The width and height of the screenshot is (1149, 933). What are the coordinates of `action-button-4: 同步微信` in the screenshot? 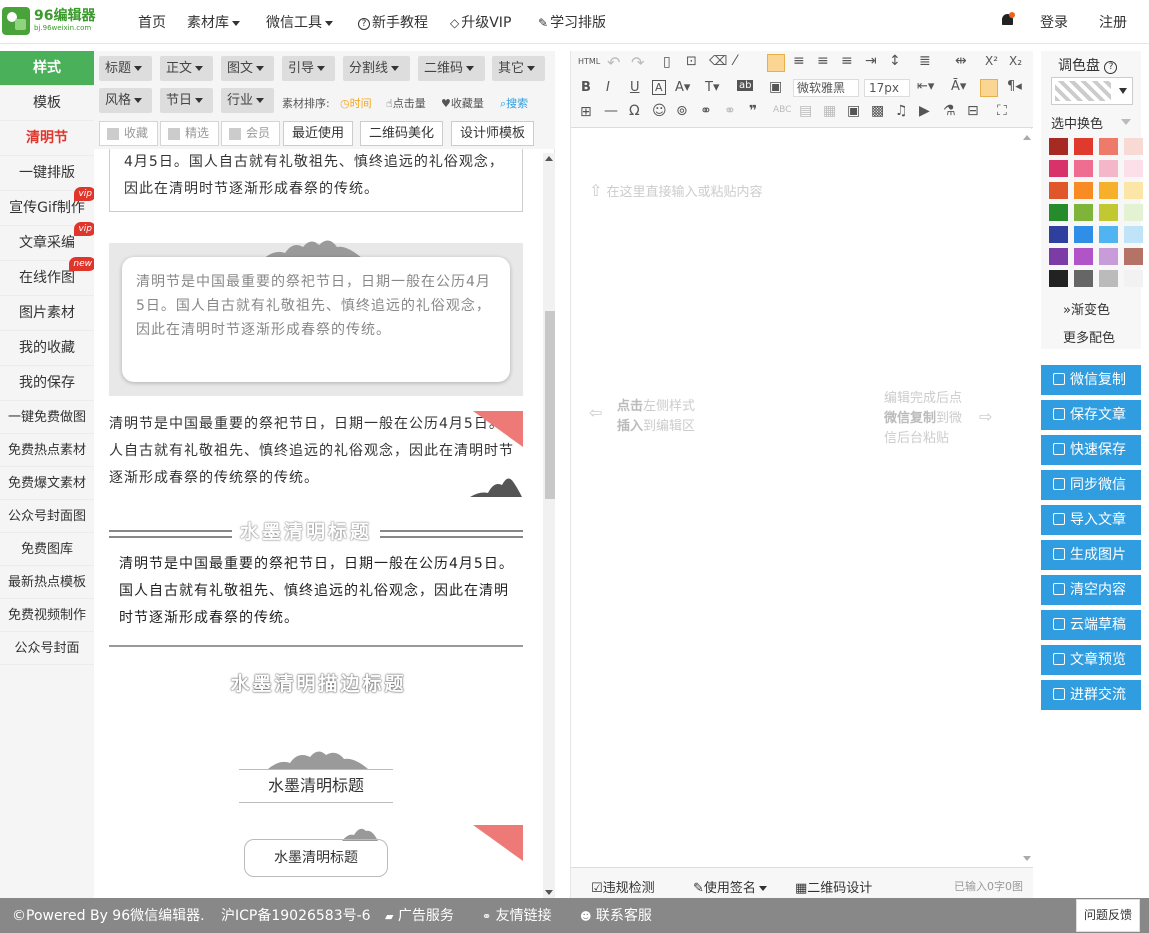 It's located at (1091, 485).